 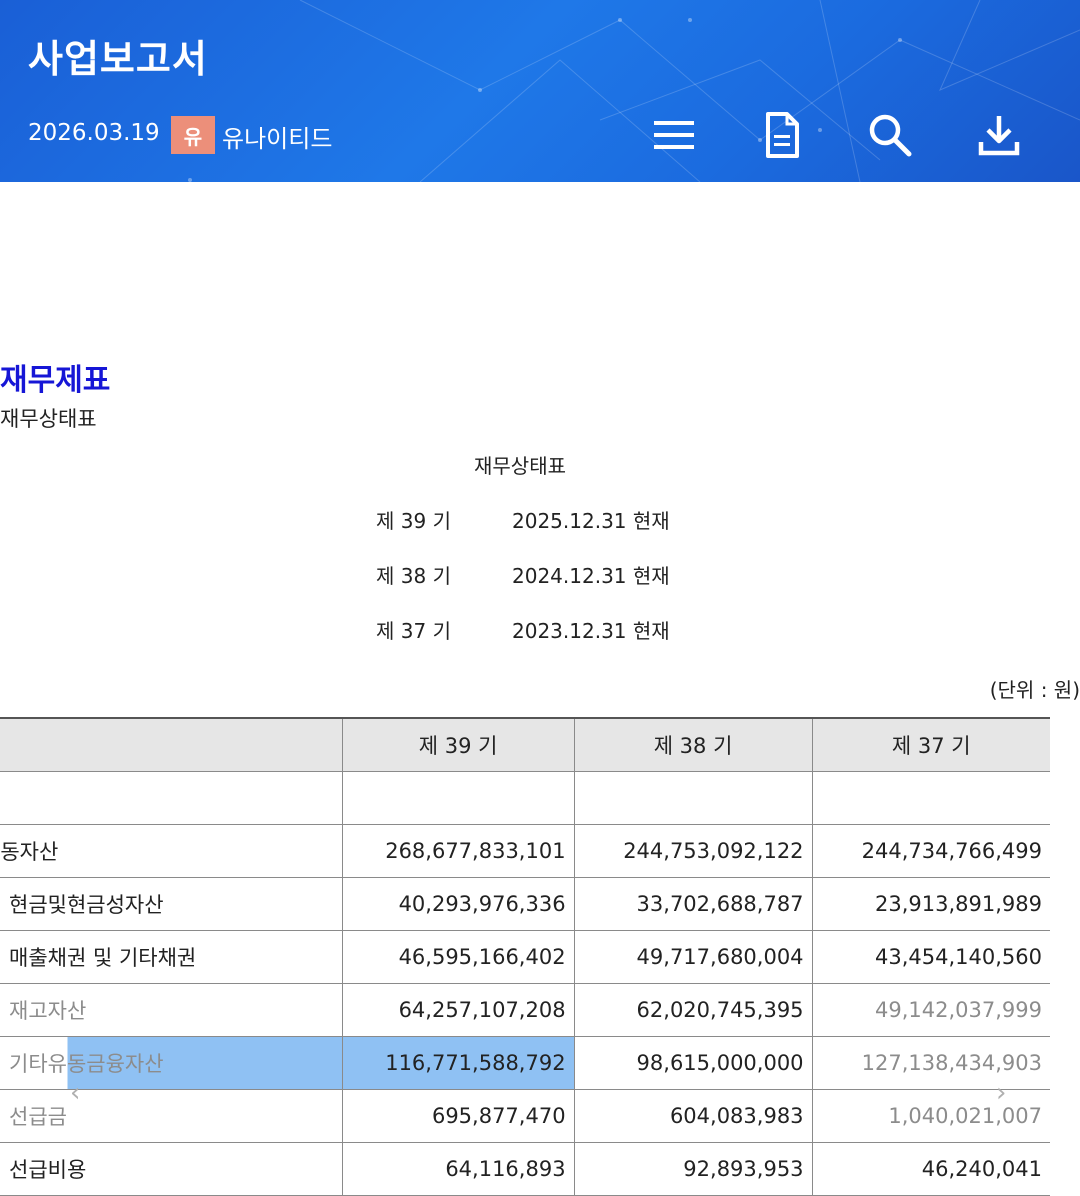 What do you see at coordinates (458, 904) in the screenshot?
I see `cell-value: 40,293,976,336` at bounding box center [458, 904].